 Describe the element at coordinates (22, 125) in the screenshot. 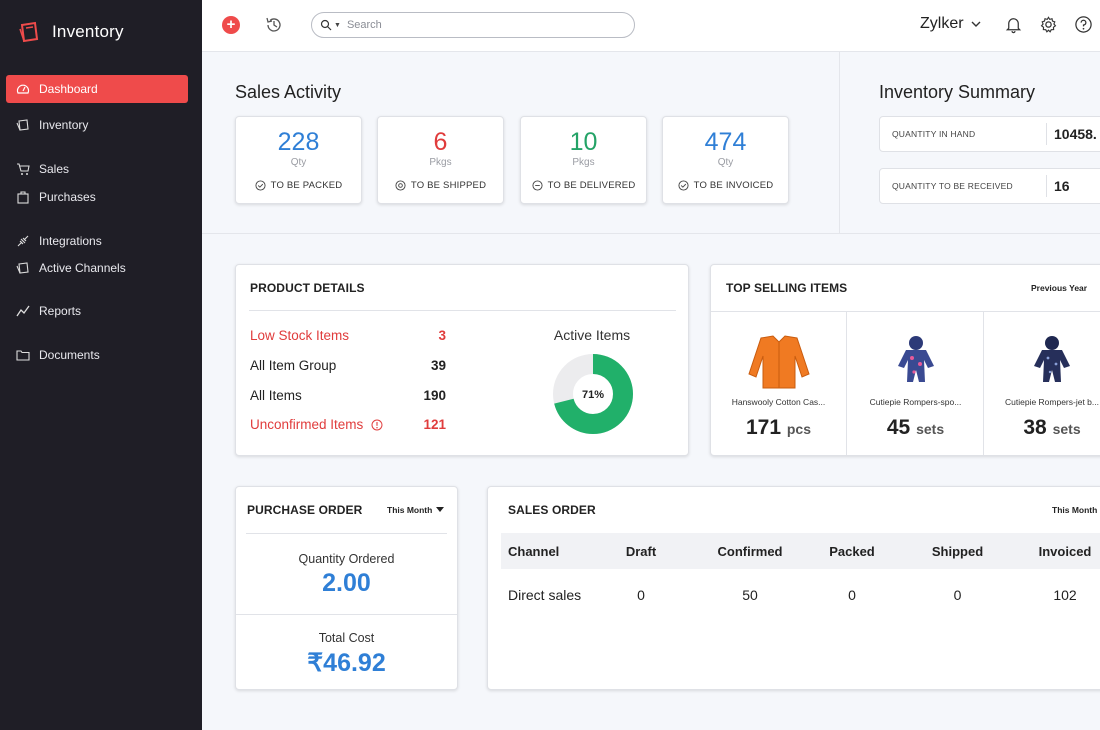

I see `inventory-icon` at that location.